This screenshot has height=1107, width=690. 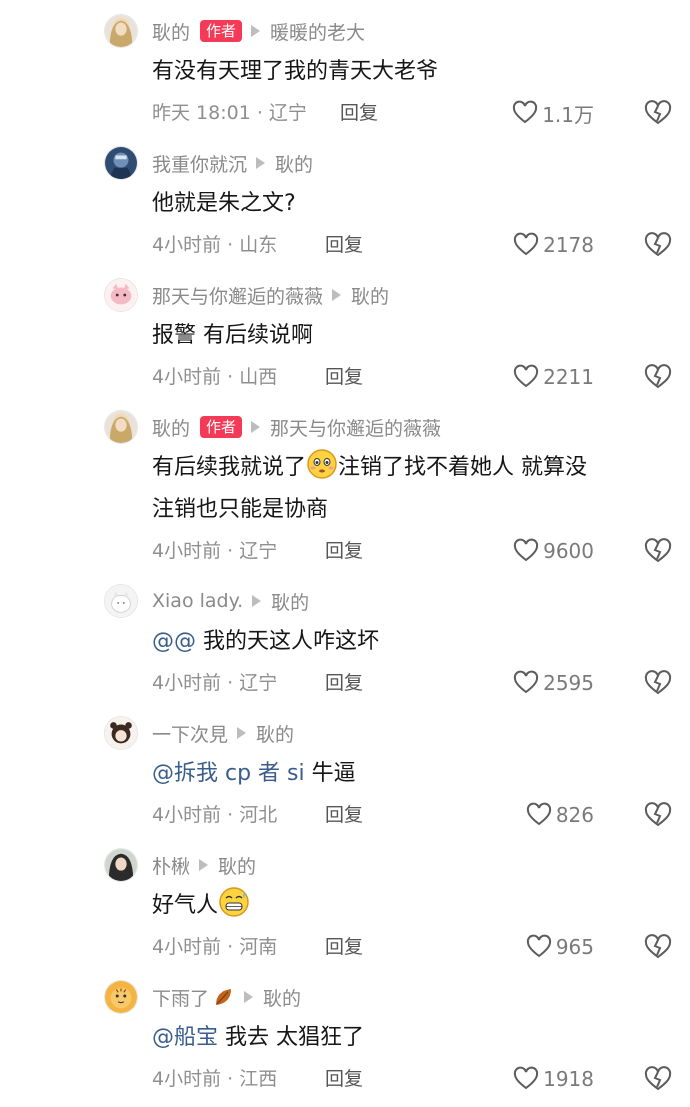 What do you see at coordinates (412, 377) in the screenshot?
I see `comment-footer: 4小时前 · 山西 回复 2211` at bounding box center [412, 377].